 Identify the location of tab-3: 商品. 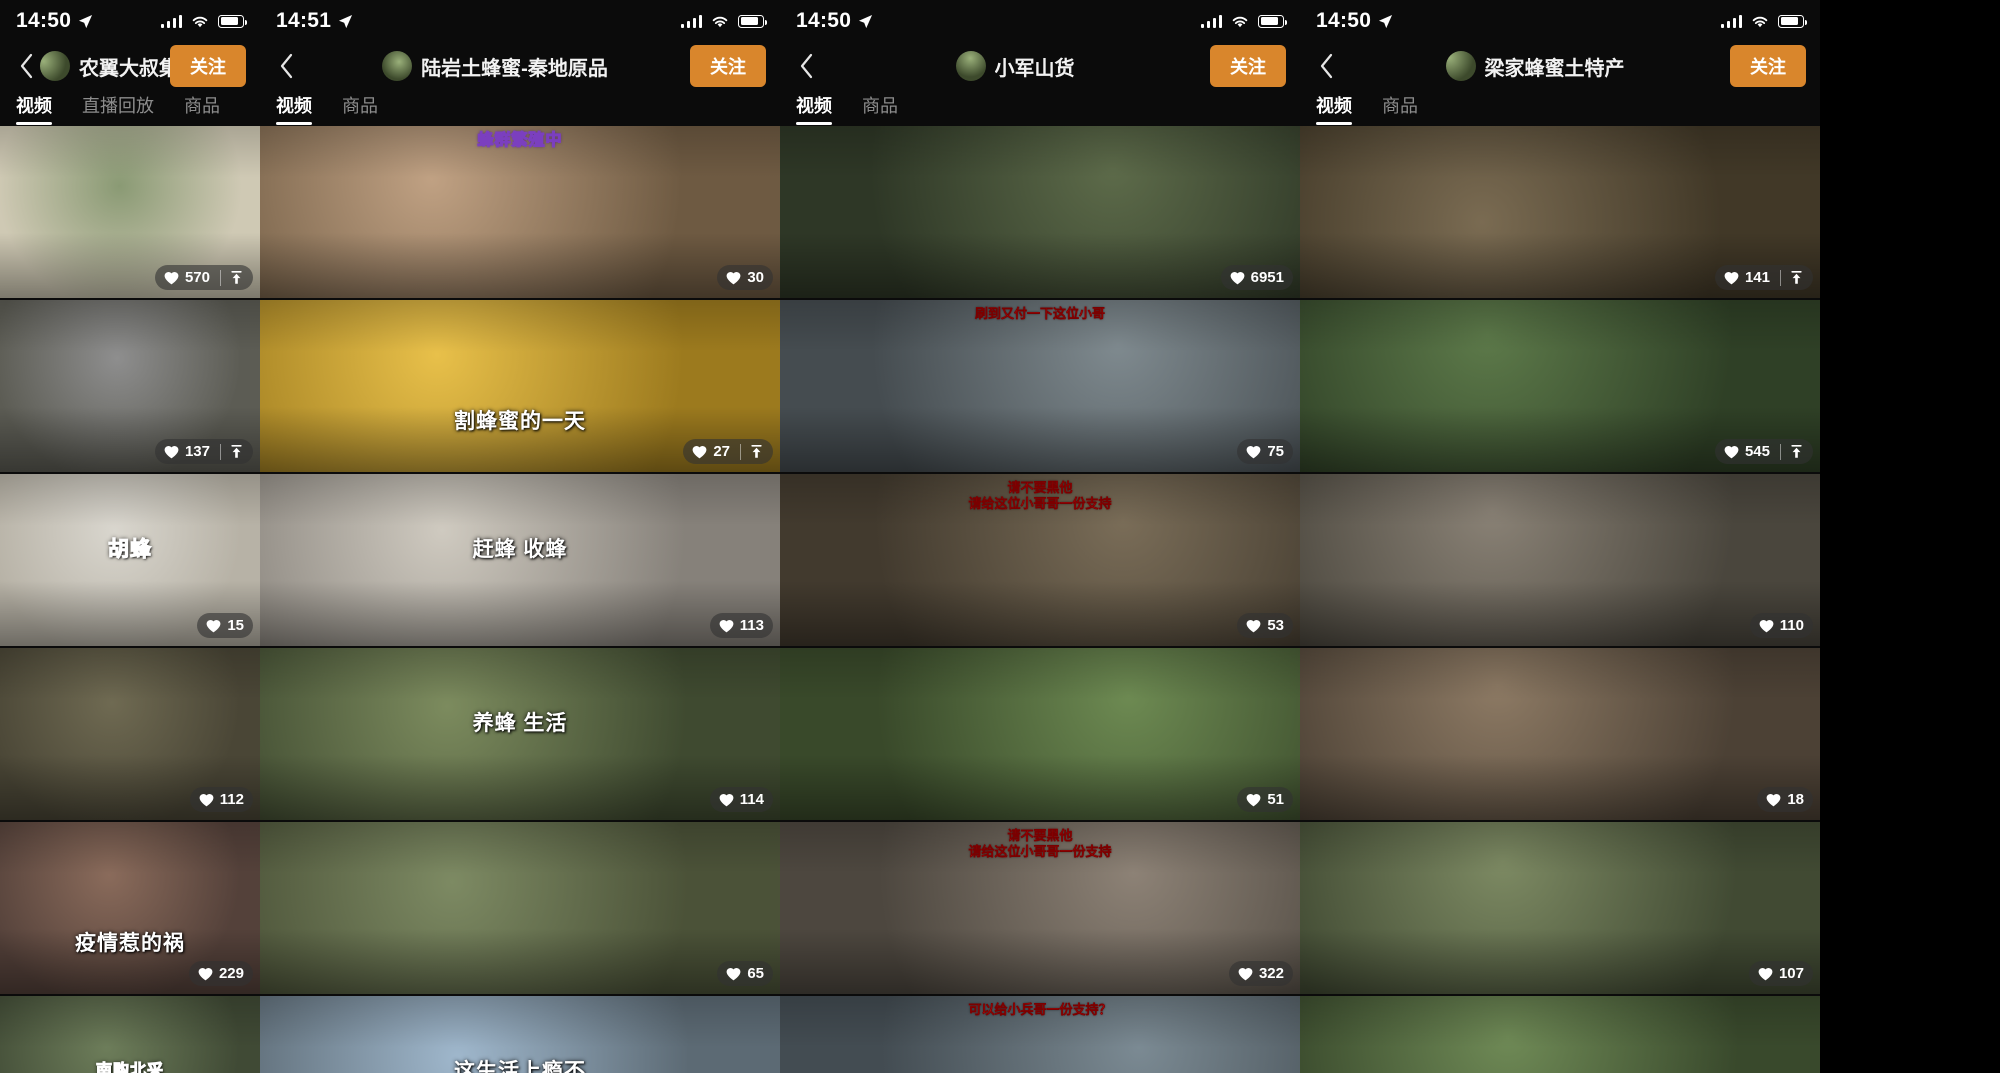
(202, 108).